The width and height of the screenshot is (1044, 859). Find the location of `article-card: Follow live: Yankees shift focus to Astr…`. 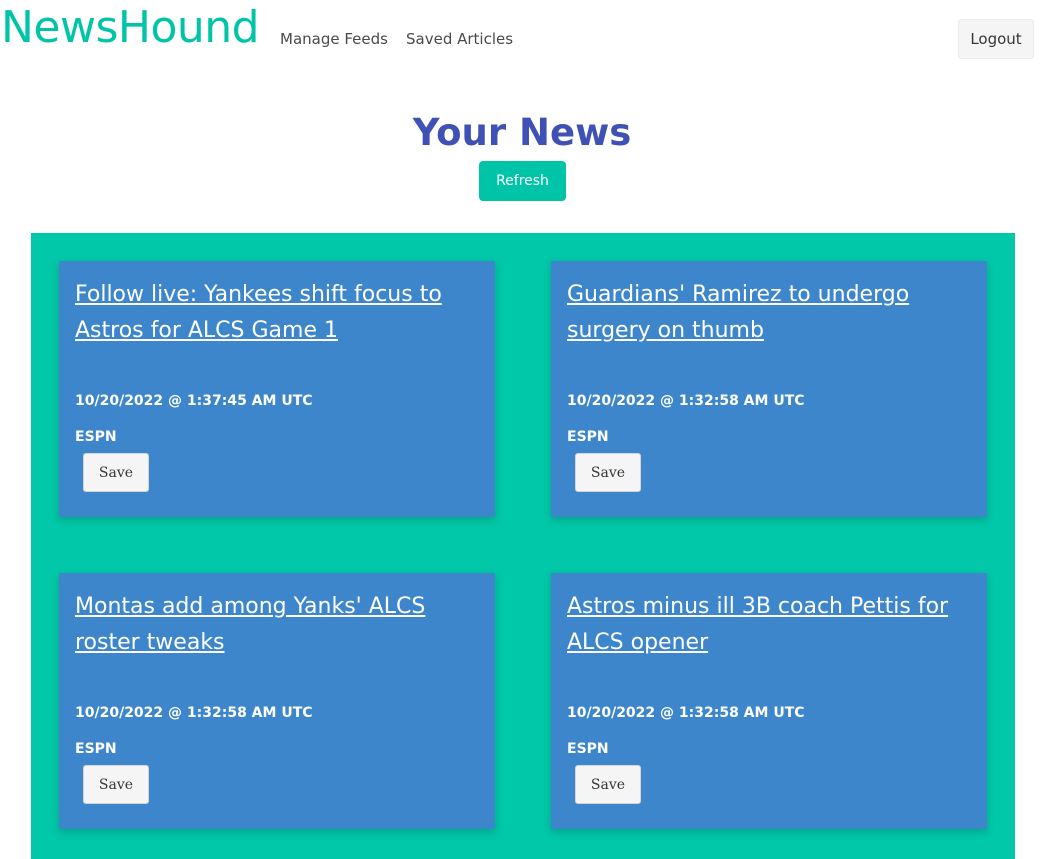

article-card: Follow live: Yankees shift focus to Astr… is located at coordinates (277, 389).